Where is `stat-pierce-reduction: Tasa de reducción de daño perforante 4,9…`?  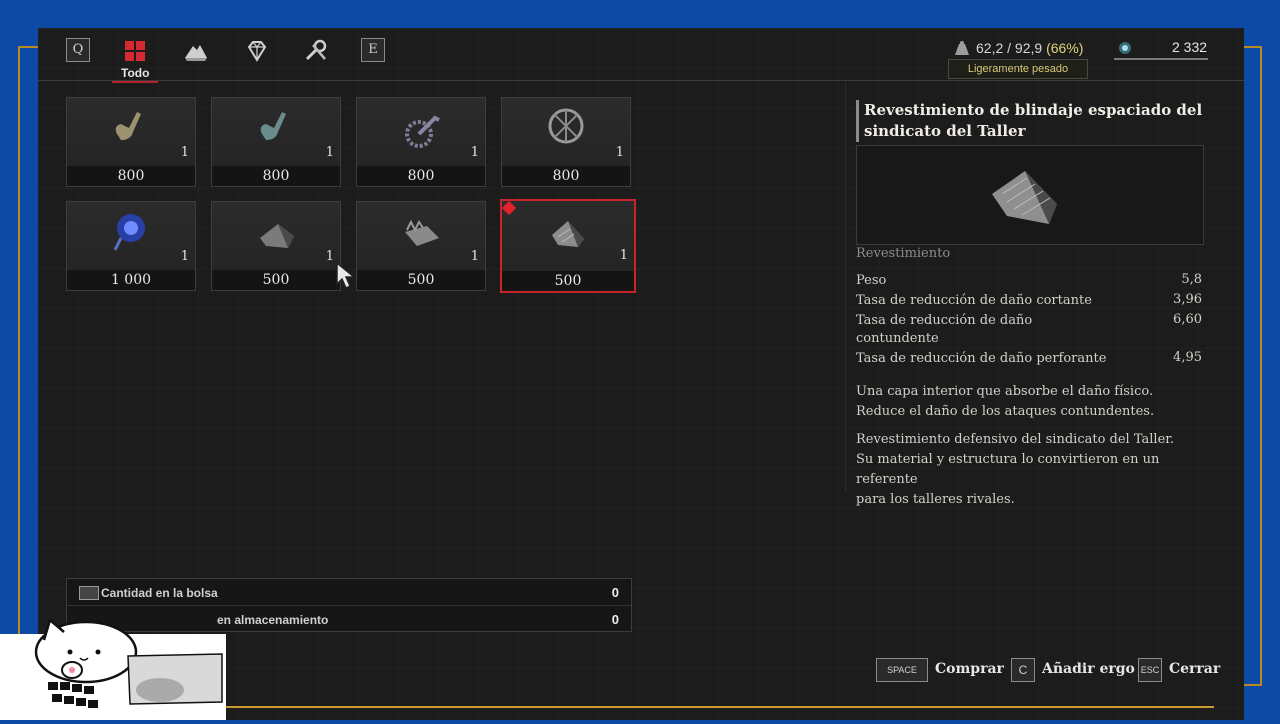
stat-pierce-reduction: Tasa de reducción de daño perforante 4,9… is located at coordinates (1029, 359).